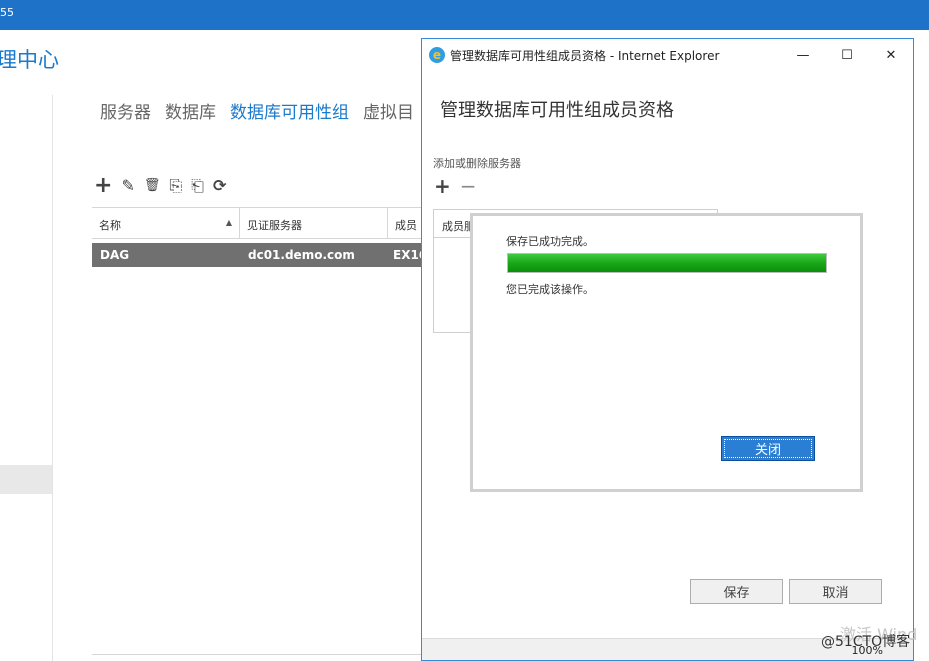 This screenshot has height=661, width=929. Describe the element at coordinates (166, 223) in the screenshot. I see `column-header-name: 名称 ▲` at that location.